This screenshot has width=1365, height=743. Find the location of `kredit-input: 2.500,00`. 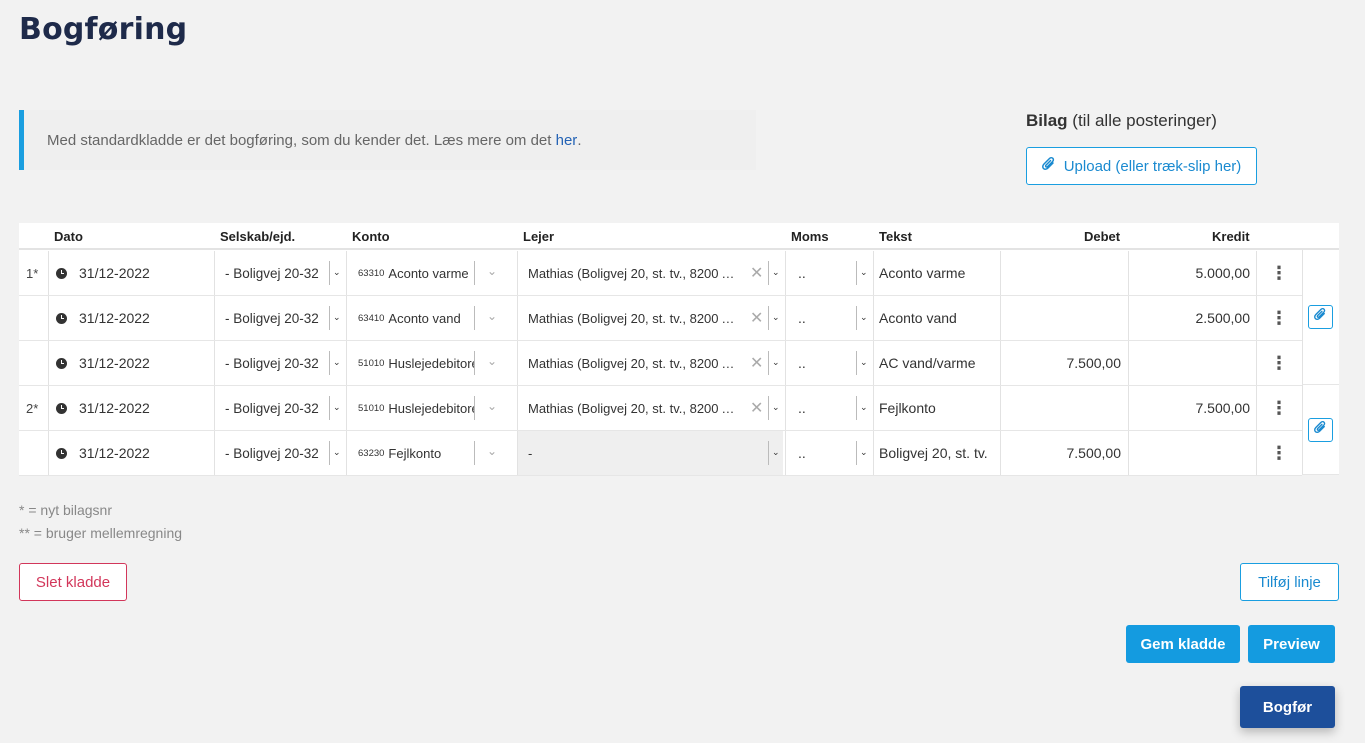

kredit-input: 2.500,00 is located at coordinates (1190, 318).